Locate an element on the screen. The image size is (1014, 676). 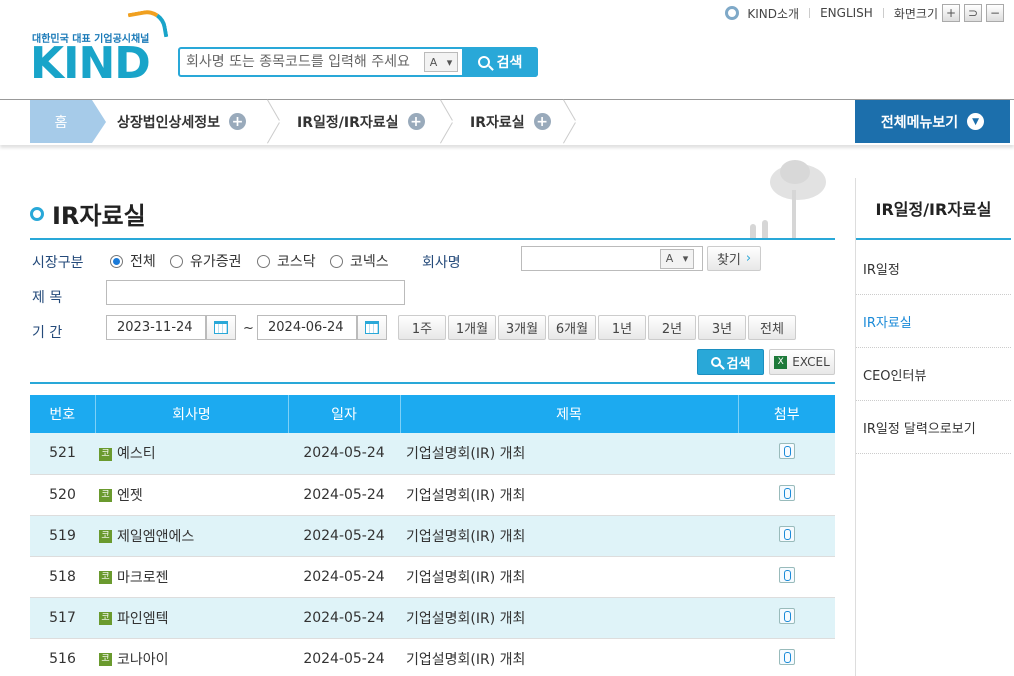
table-row: 516 코 코나아이 2024-05-24 기업설명회(IR) 개최 is located at coordinates (432, 657).